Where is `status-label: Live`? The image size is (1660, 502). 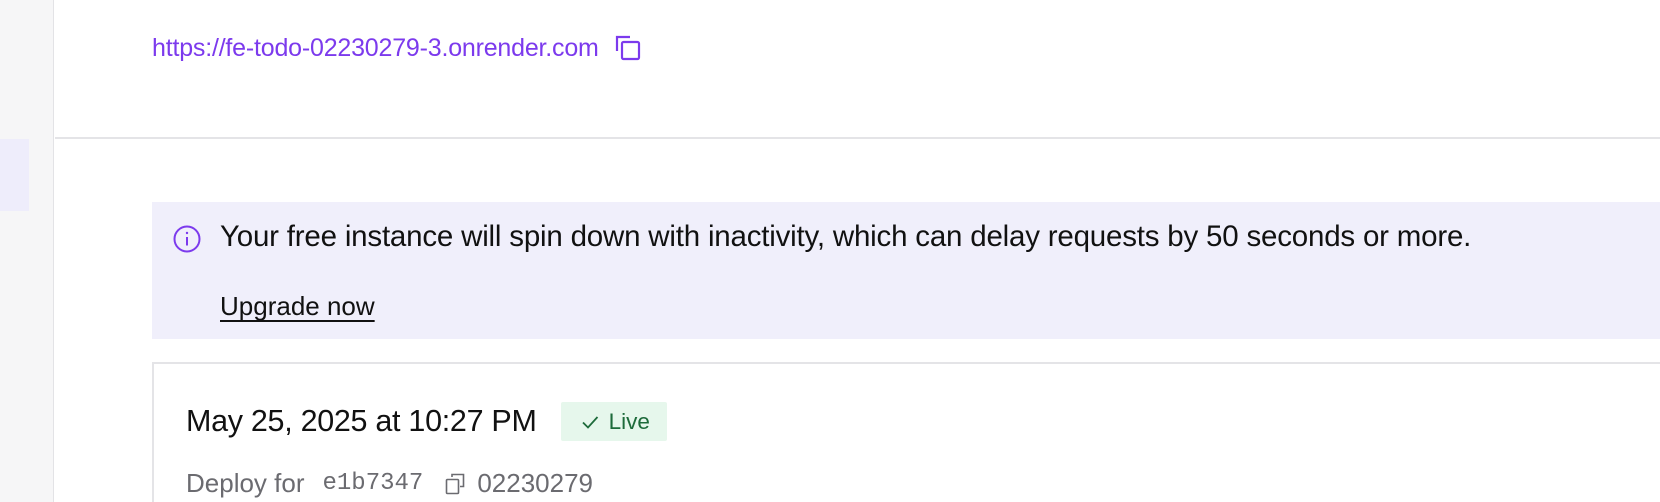
status-label: Live is located at coordinates (629, 421).